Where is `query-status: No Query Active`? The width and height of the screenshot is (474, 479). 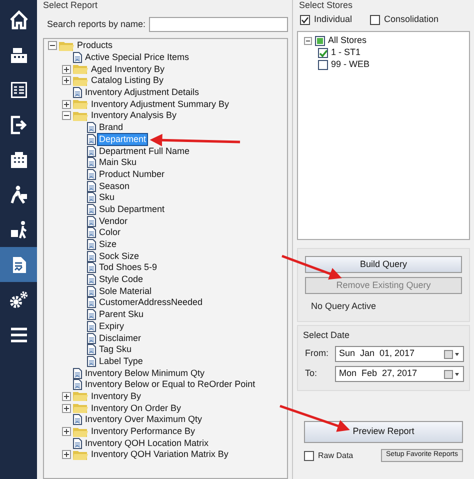
query-status: No Query Active is located at coordinates (344, 306).